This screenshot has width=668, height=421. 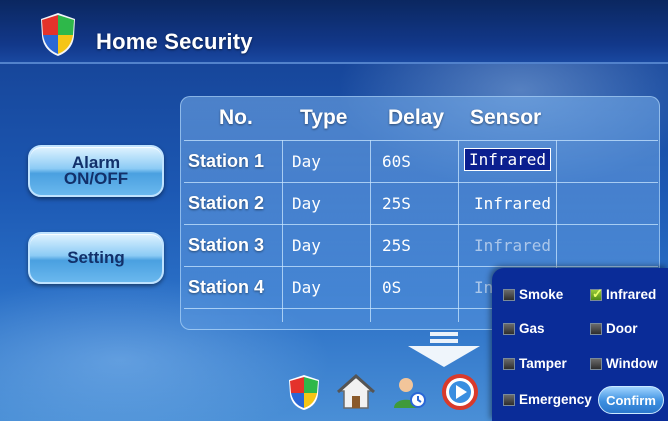 I want to click on checkbox-infrared: Infrared, so click(x=623, y=294).